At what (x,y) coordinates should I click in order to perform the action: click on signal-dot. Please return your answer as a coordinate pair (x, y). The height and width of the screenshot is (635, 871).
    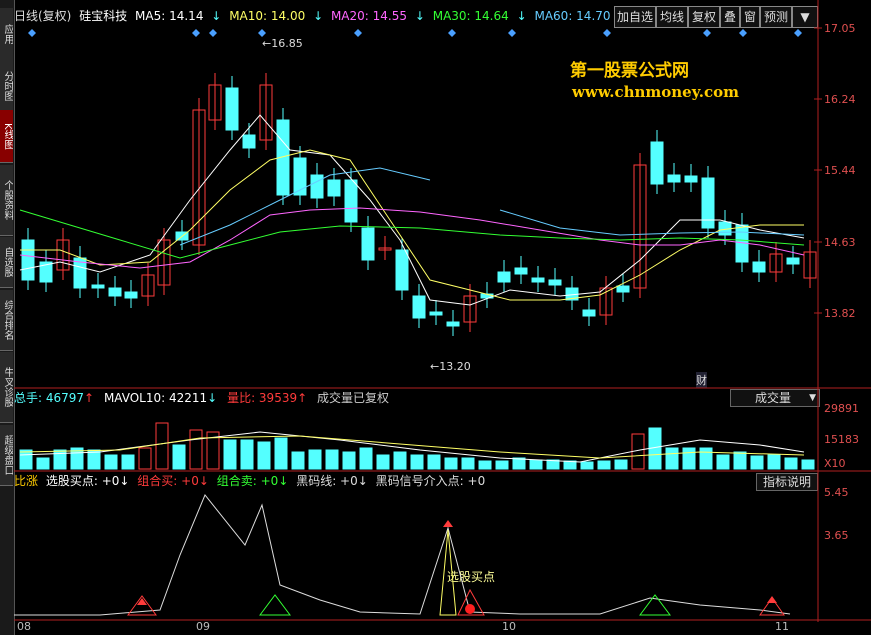
    Looking at the image, I should click on (470, 609).